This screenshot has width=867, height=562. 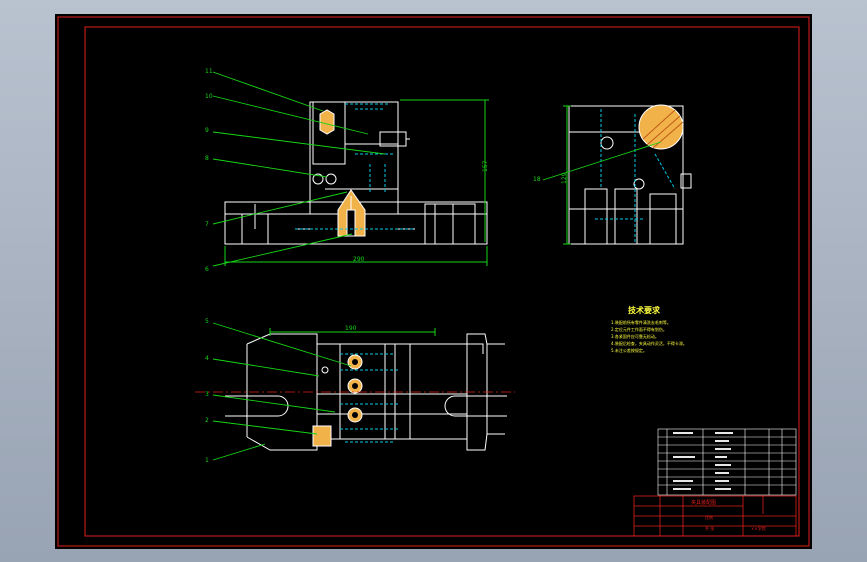 I want to click on title-scale-label: 比例, so click(x=709, y=517).